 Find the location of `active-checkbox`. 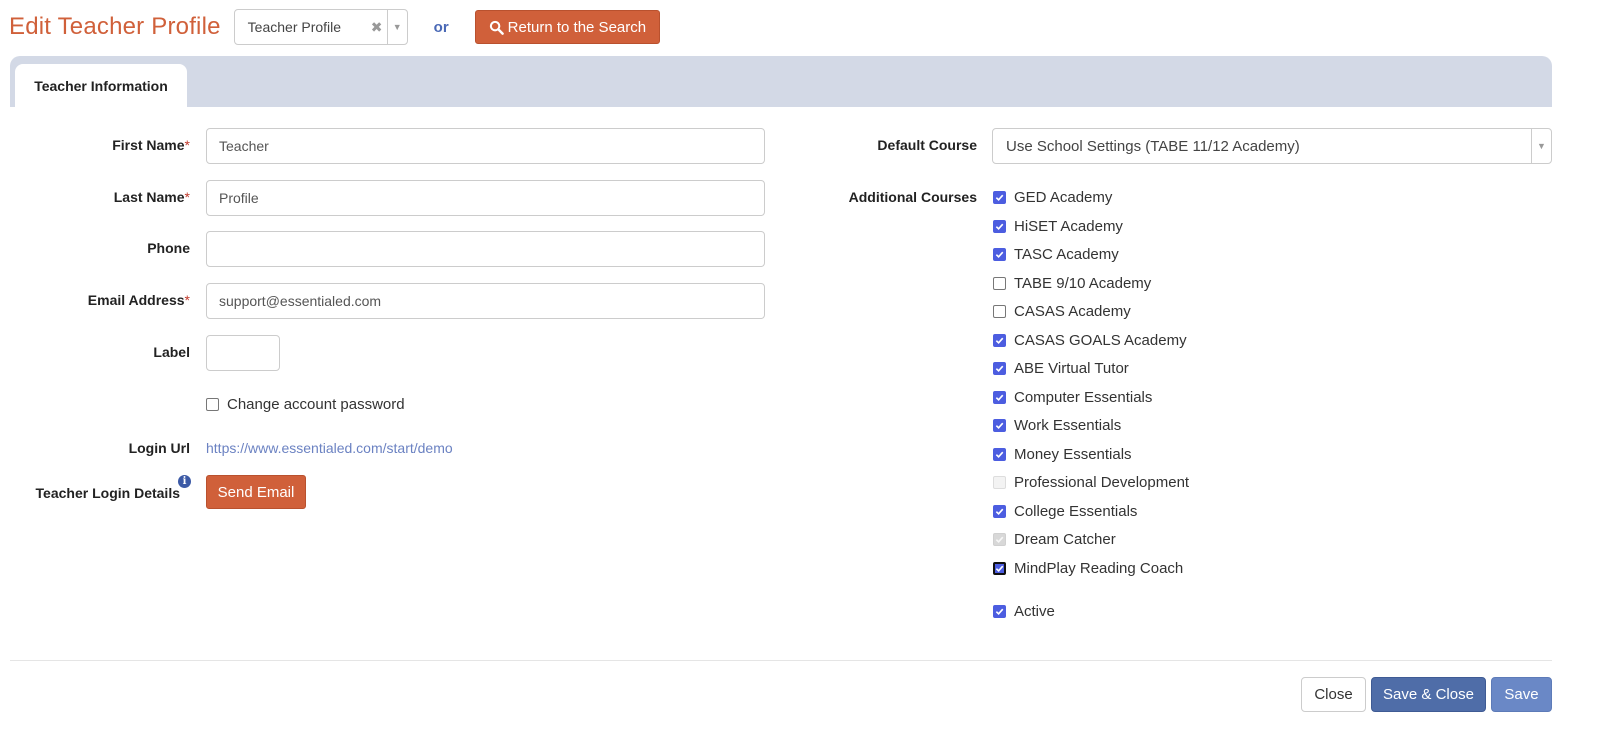

active-checkbox is located at coordinates (999, 611).